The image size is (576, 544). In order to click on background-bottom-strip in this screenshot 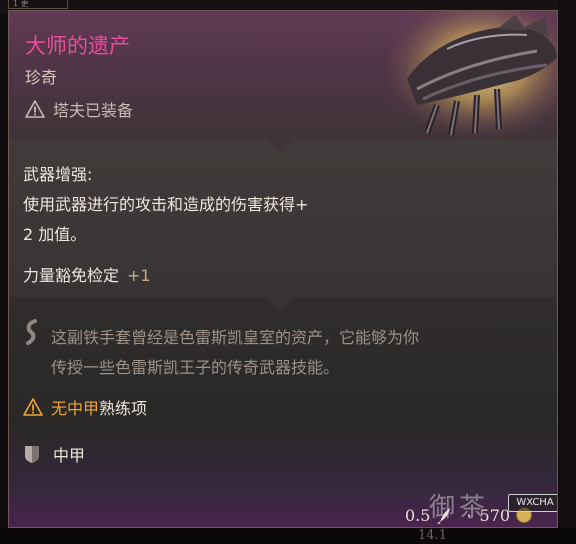, I will do `click(288, 536)`.